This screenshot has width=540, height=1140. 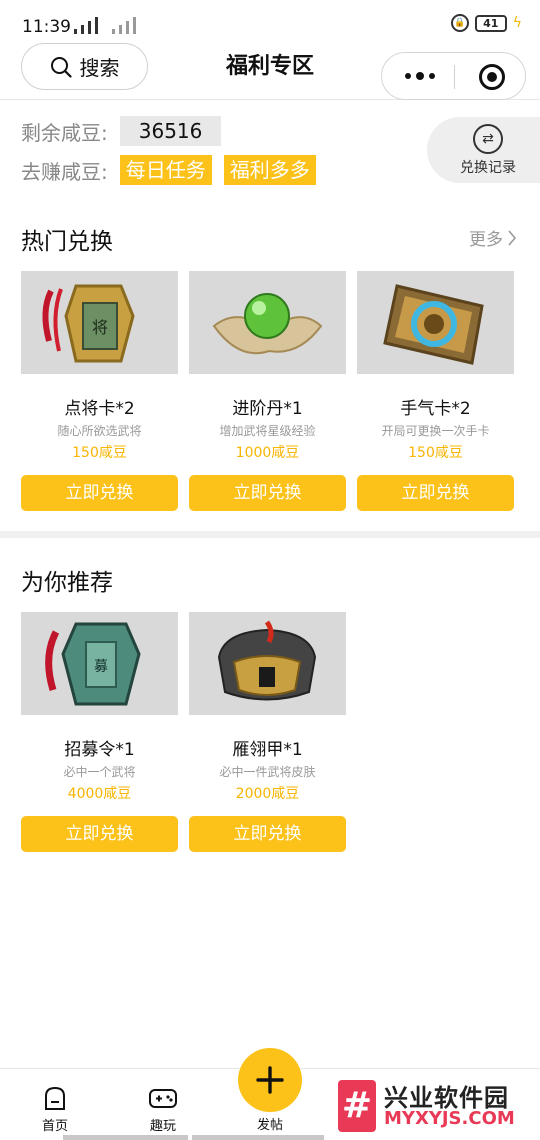 I want to click on general-card-icon: 将, so click(x=88, y=323).